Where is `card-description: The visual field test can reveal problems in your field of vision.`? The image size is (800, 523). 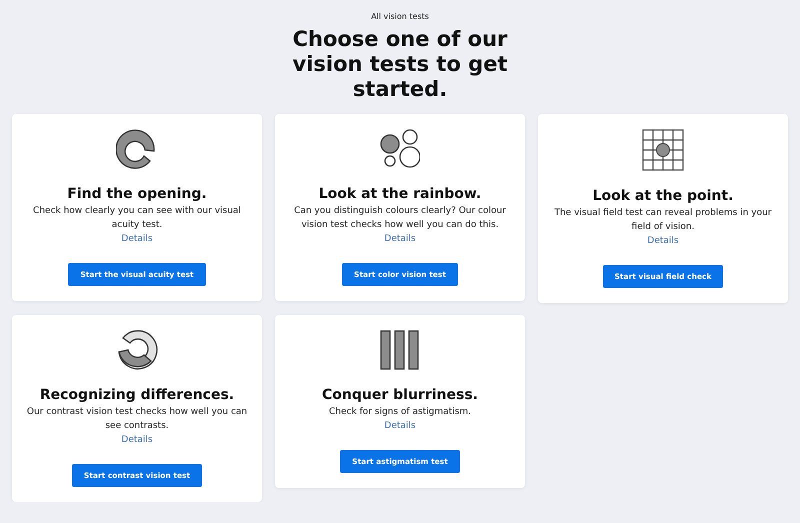 card-description: The visual field test can reveal problems in your field of vision. is located at coordinates (663, 220).